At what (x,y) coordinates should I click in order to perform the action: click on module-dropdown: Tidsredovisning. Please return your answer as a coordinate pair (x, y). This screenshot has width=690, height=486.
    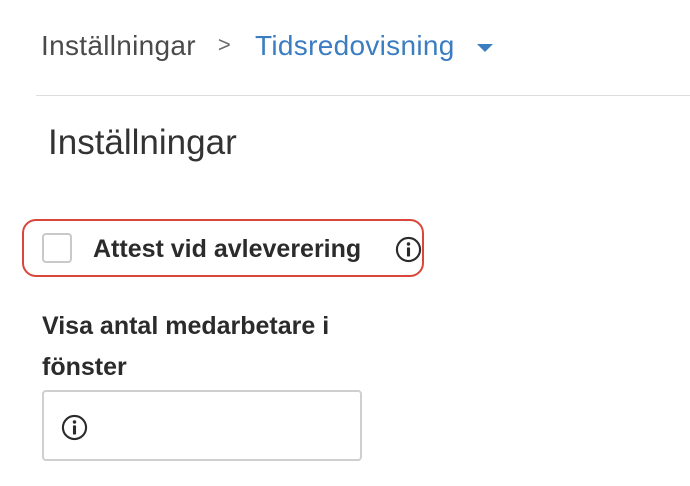
    Looking at the image, I should click on (374, 46).